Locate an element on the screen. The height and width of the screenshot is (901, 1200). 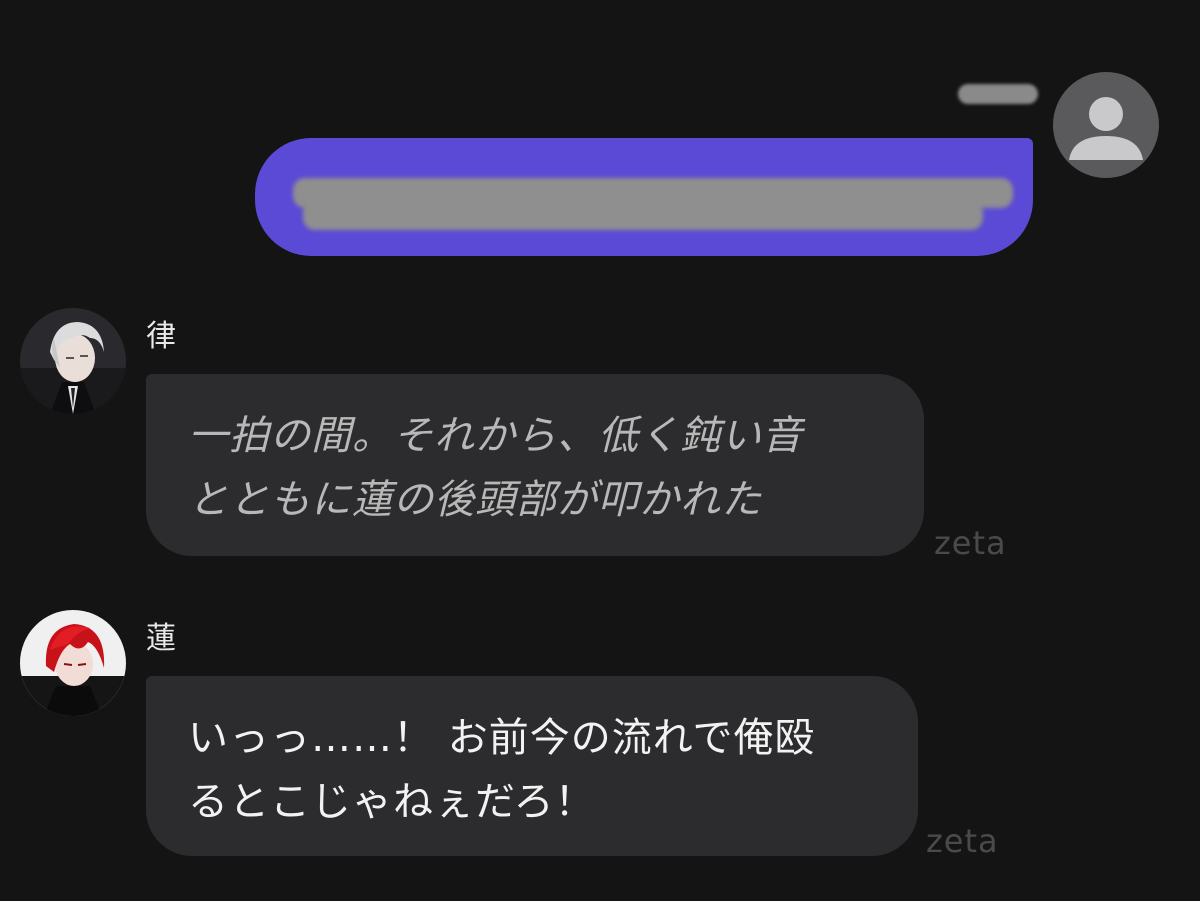
redacted-text is located at coordinates (643, 215).